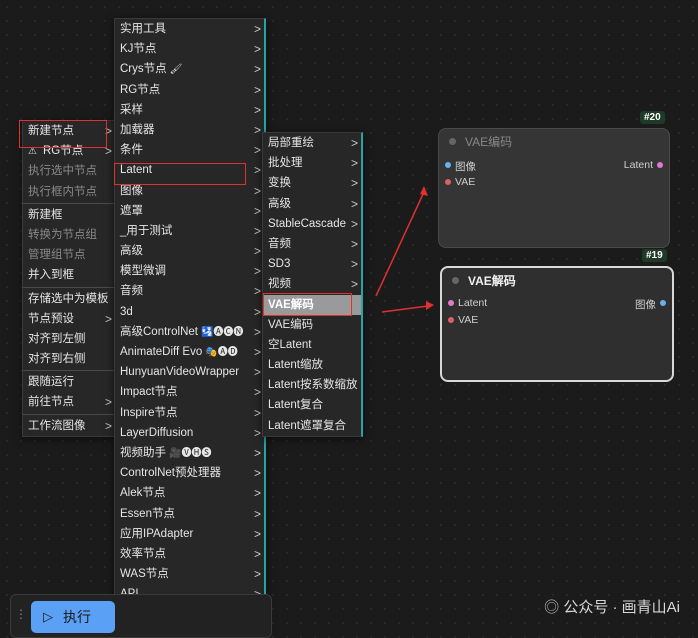 The image size is (698, 638). Describe the element at coordinates (492, 281) in the screenshot. I see `node-title-text: VAE解码` at that location.